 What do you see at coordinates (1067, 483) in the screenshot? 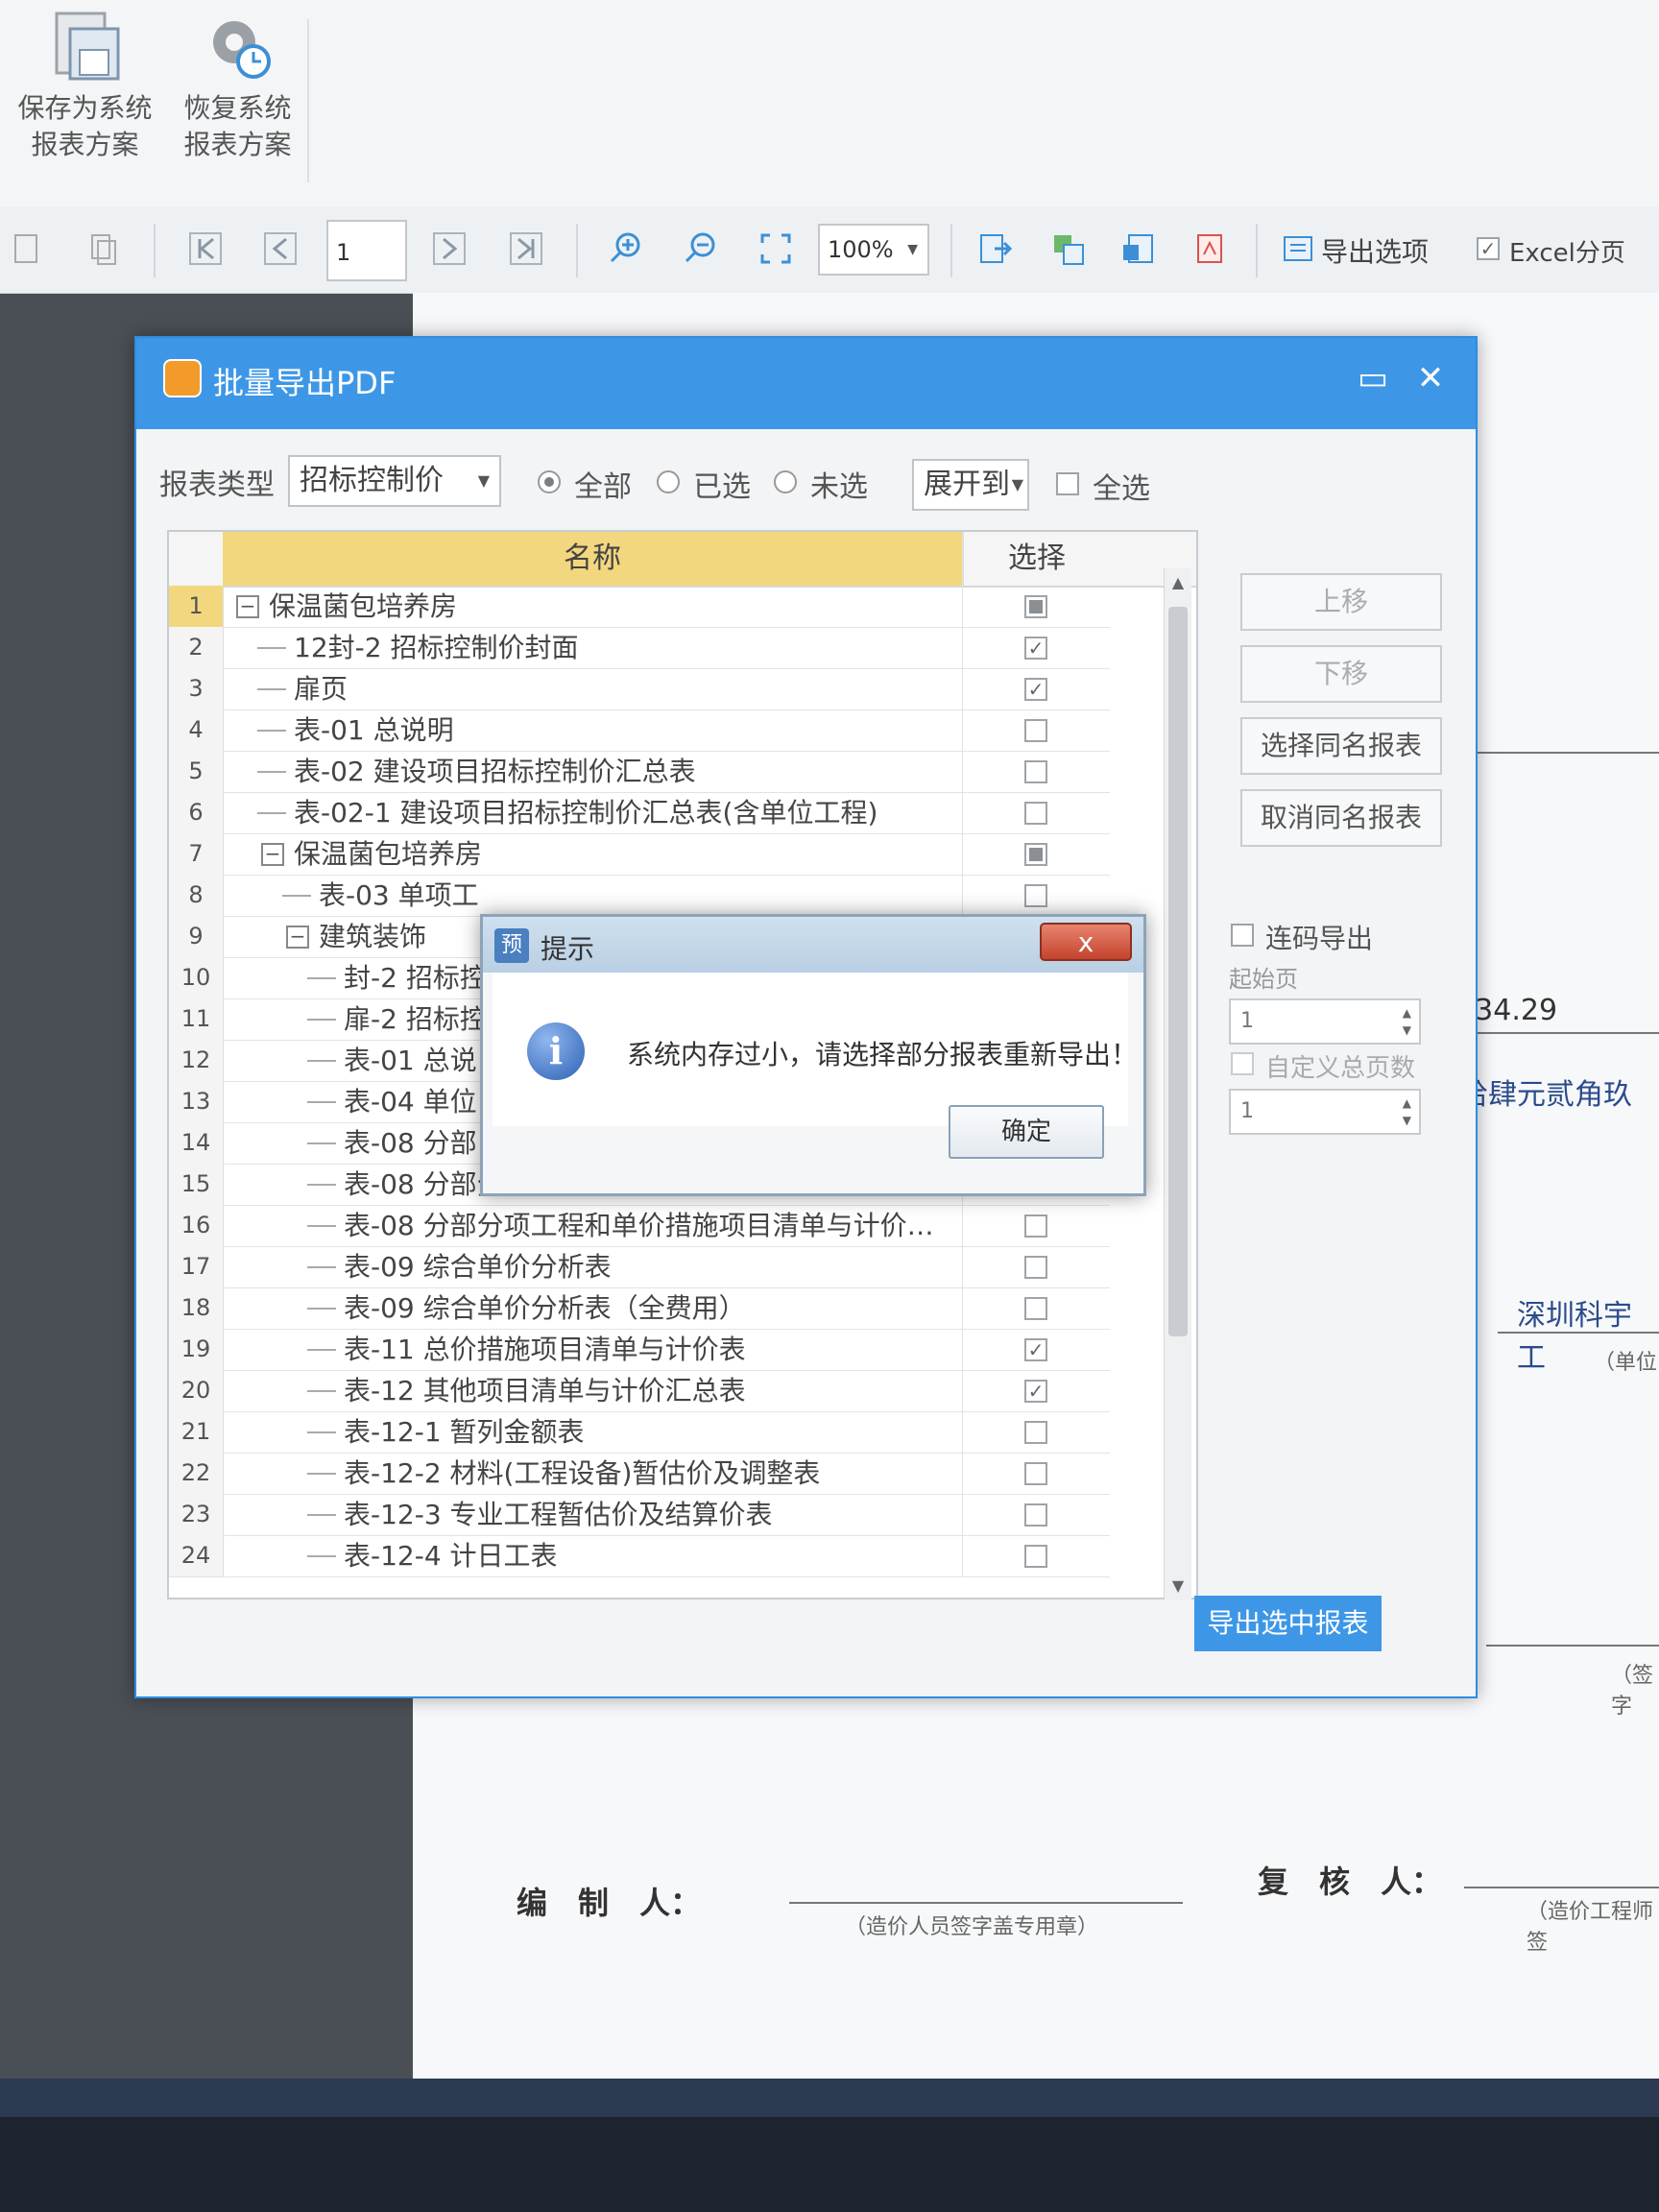
I see `select-all-checkbox` at bounding box center [1067, 483].